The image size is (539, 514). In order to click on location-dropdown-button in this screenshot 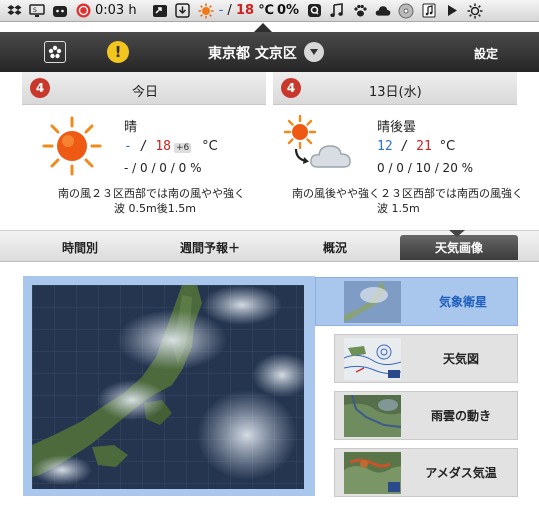, I will do `click(314, 52)`.